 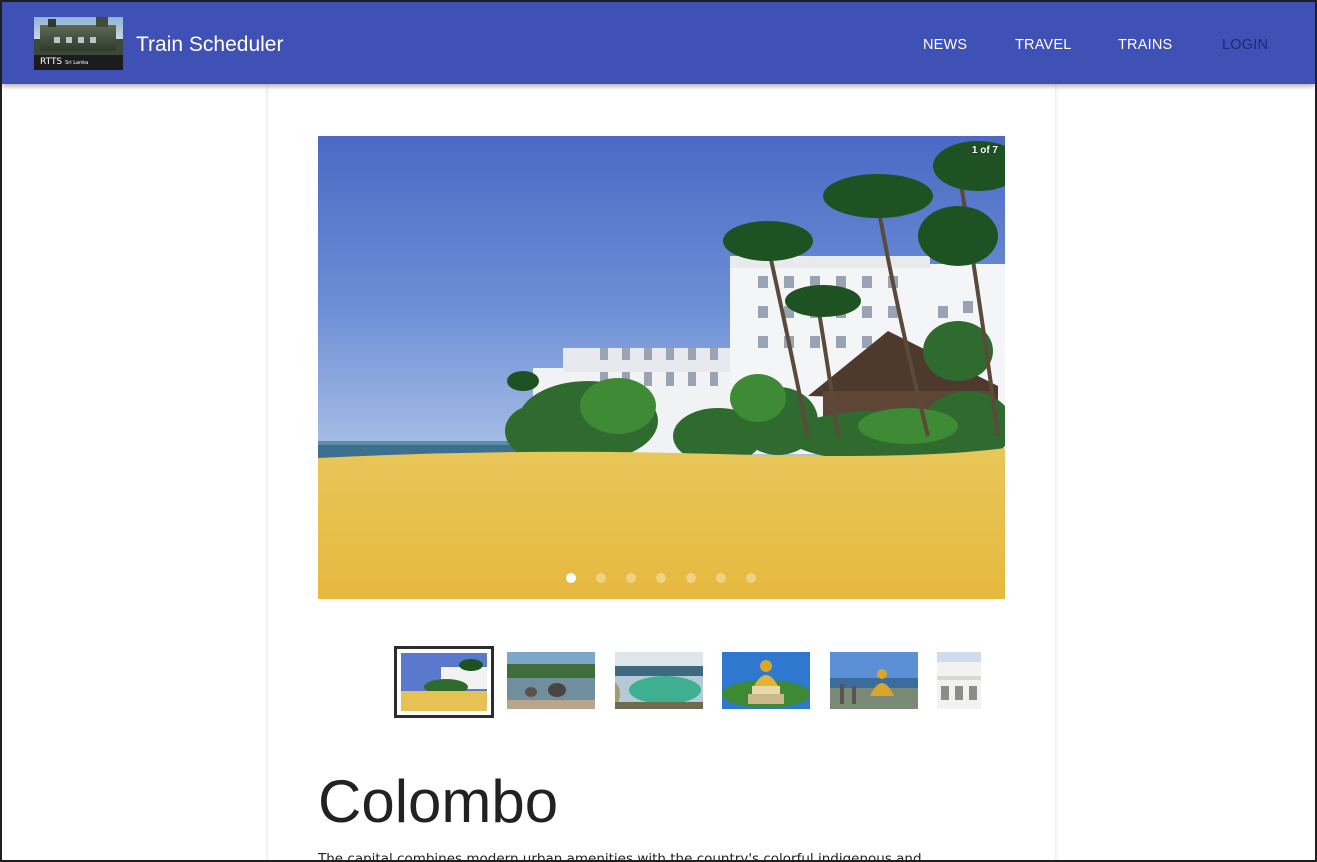 What do you see at coordinates (438, 801) in the screenshot?
I see `city-title: Colombo` at bounding box center [438, 801].